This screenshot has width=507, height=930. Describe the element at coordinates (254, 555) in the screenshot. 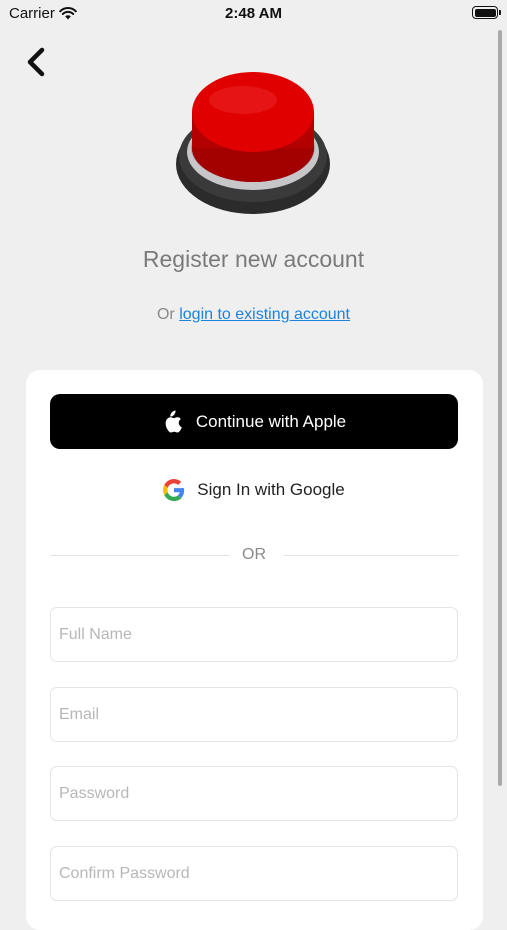

I see `or-divider: OR` at that location.